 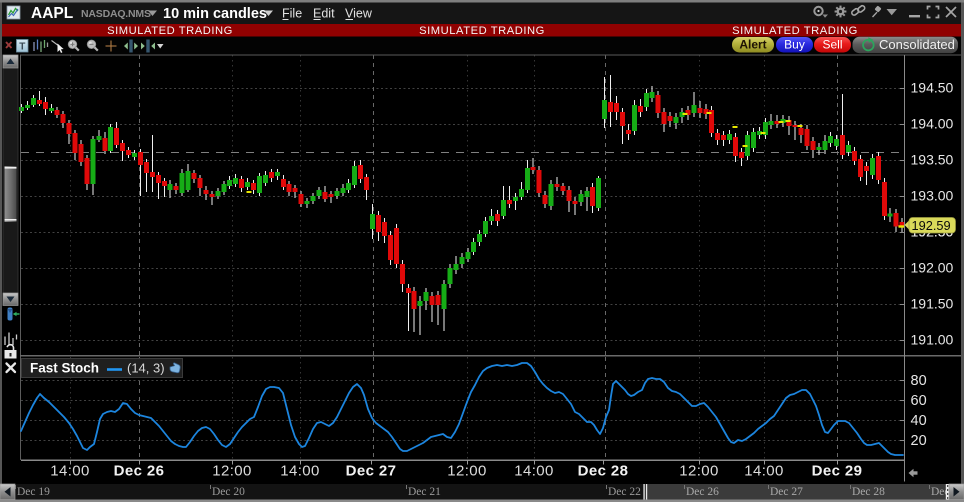 I want to click on svg-text: 10 min candles, so click(x=215, y=14).